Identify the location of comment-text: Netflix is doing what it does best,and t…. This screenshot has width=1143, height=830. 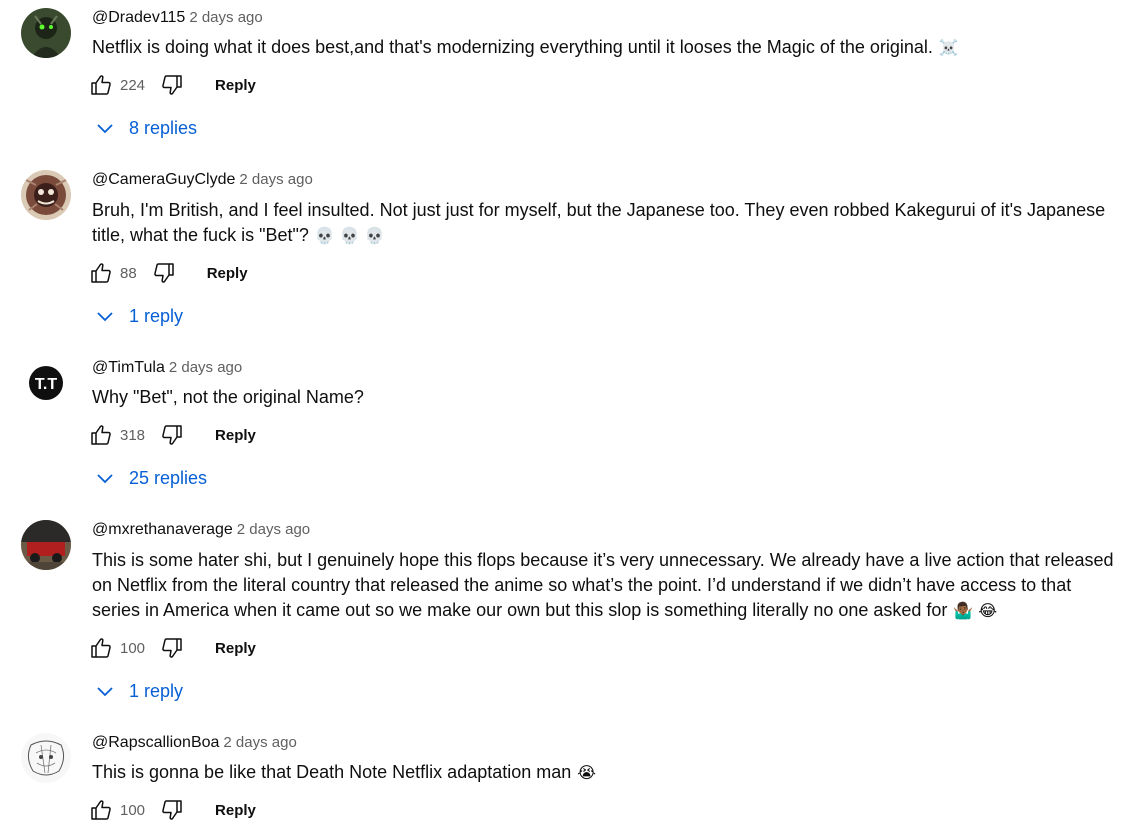
(604, 47).